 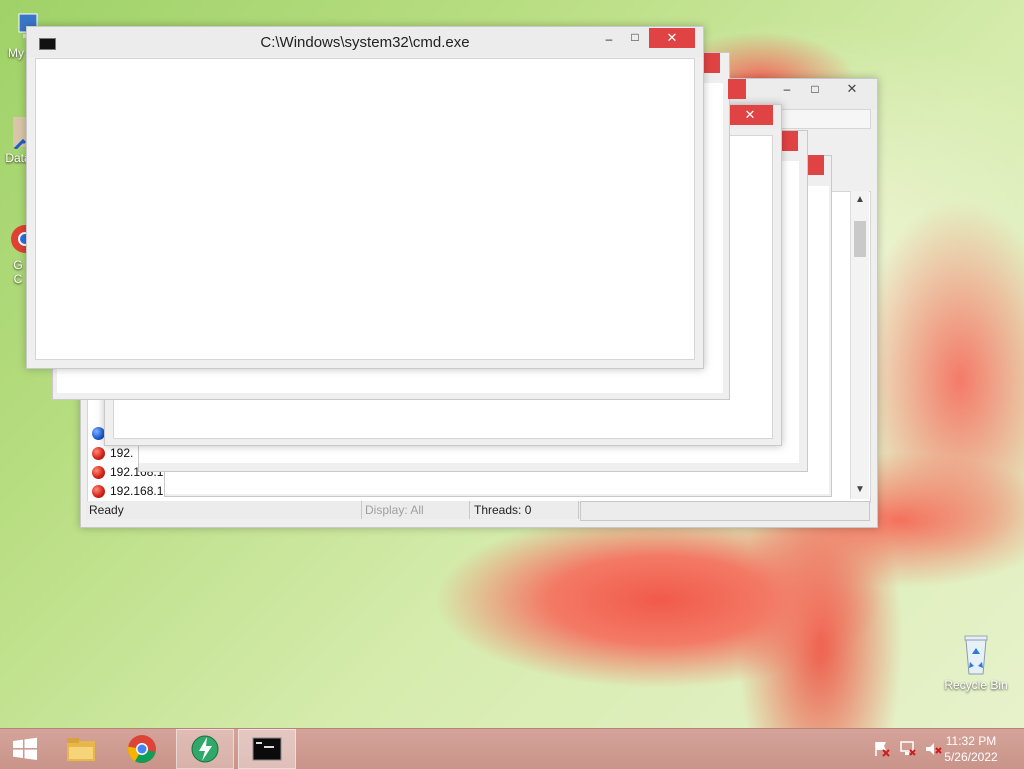 I want to click on list-item-ip: 192.168.1, so click(x=137, y=491).